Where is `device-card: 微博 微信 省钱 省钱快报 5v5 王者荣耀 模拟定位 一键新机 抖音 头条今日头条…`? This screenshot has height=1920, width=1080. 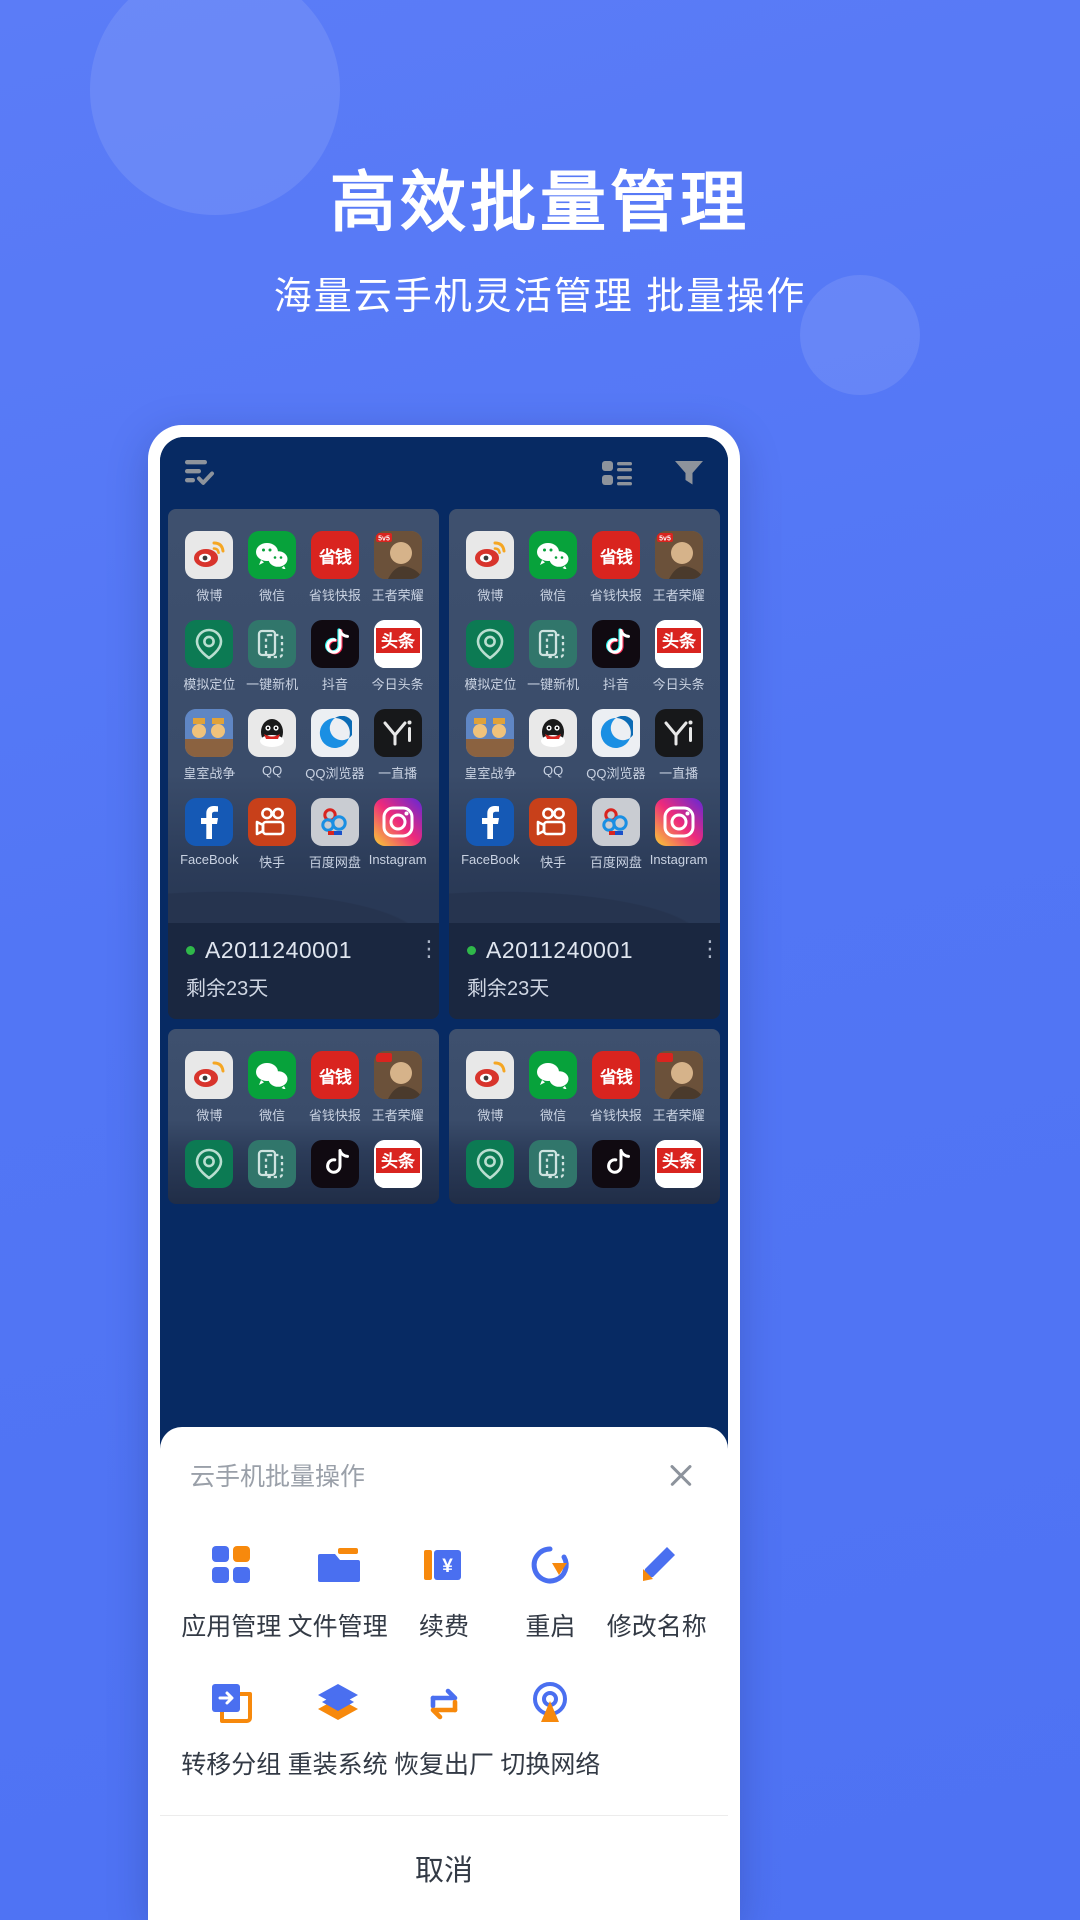 device-card: 微博 微信 省钱 省钱快报 5v5 王者荣耀 模拟定位 一键新机 抖音 头条今日头条… is located at coordinates (584, 764).